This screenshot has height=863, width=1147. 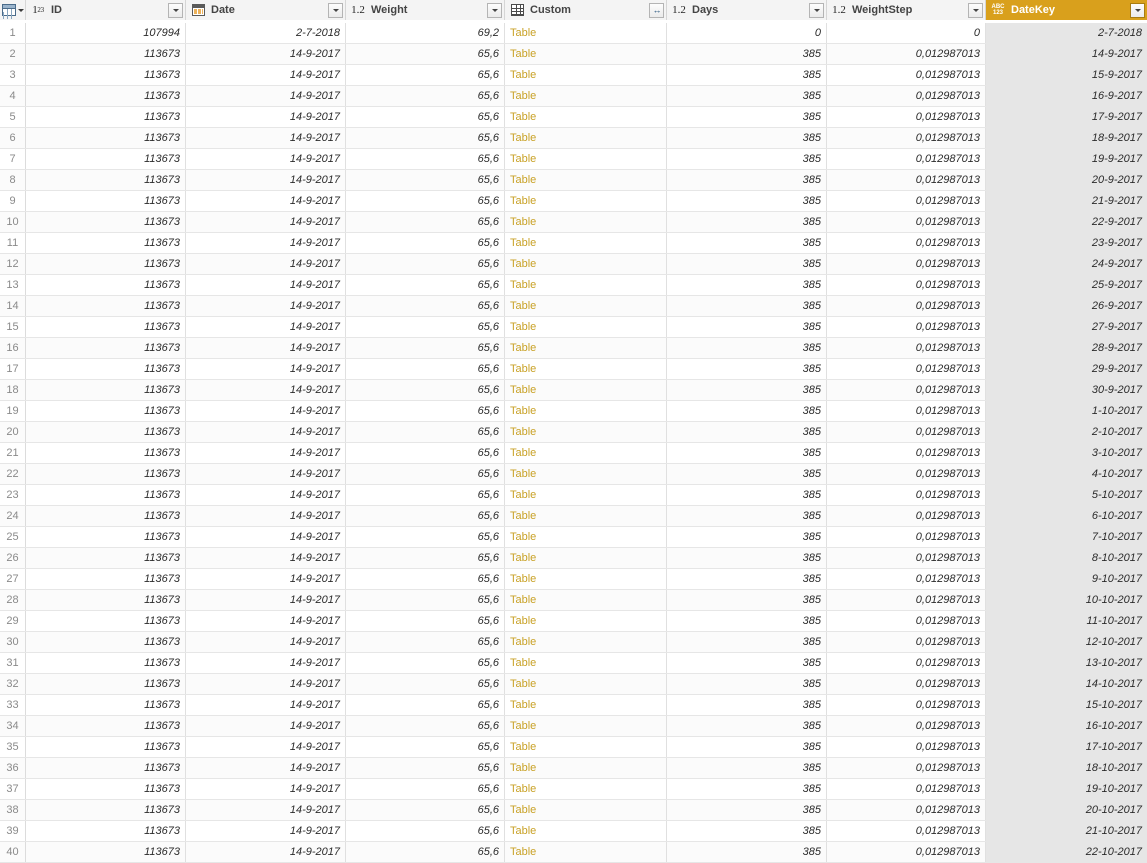 What do you see at coordinates (1066, 201) in the screenshot?
I see `cell-datekey: 21-9-2017` at bounding box center [1066, 201].